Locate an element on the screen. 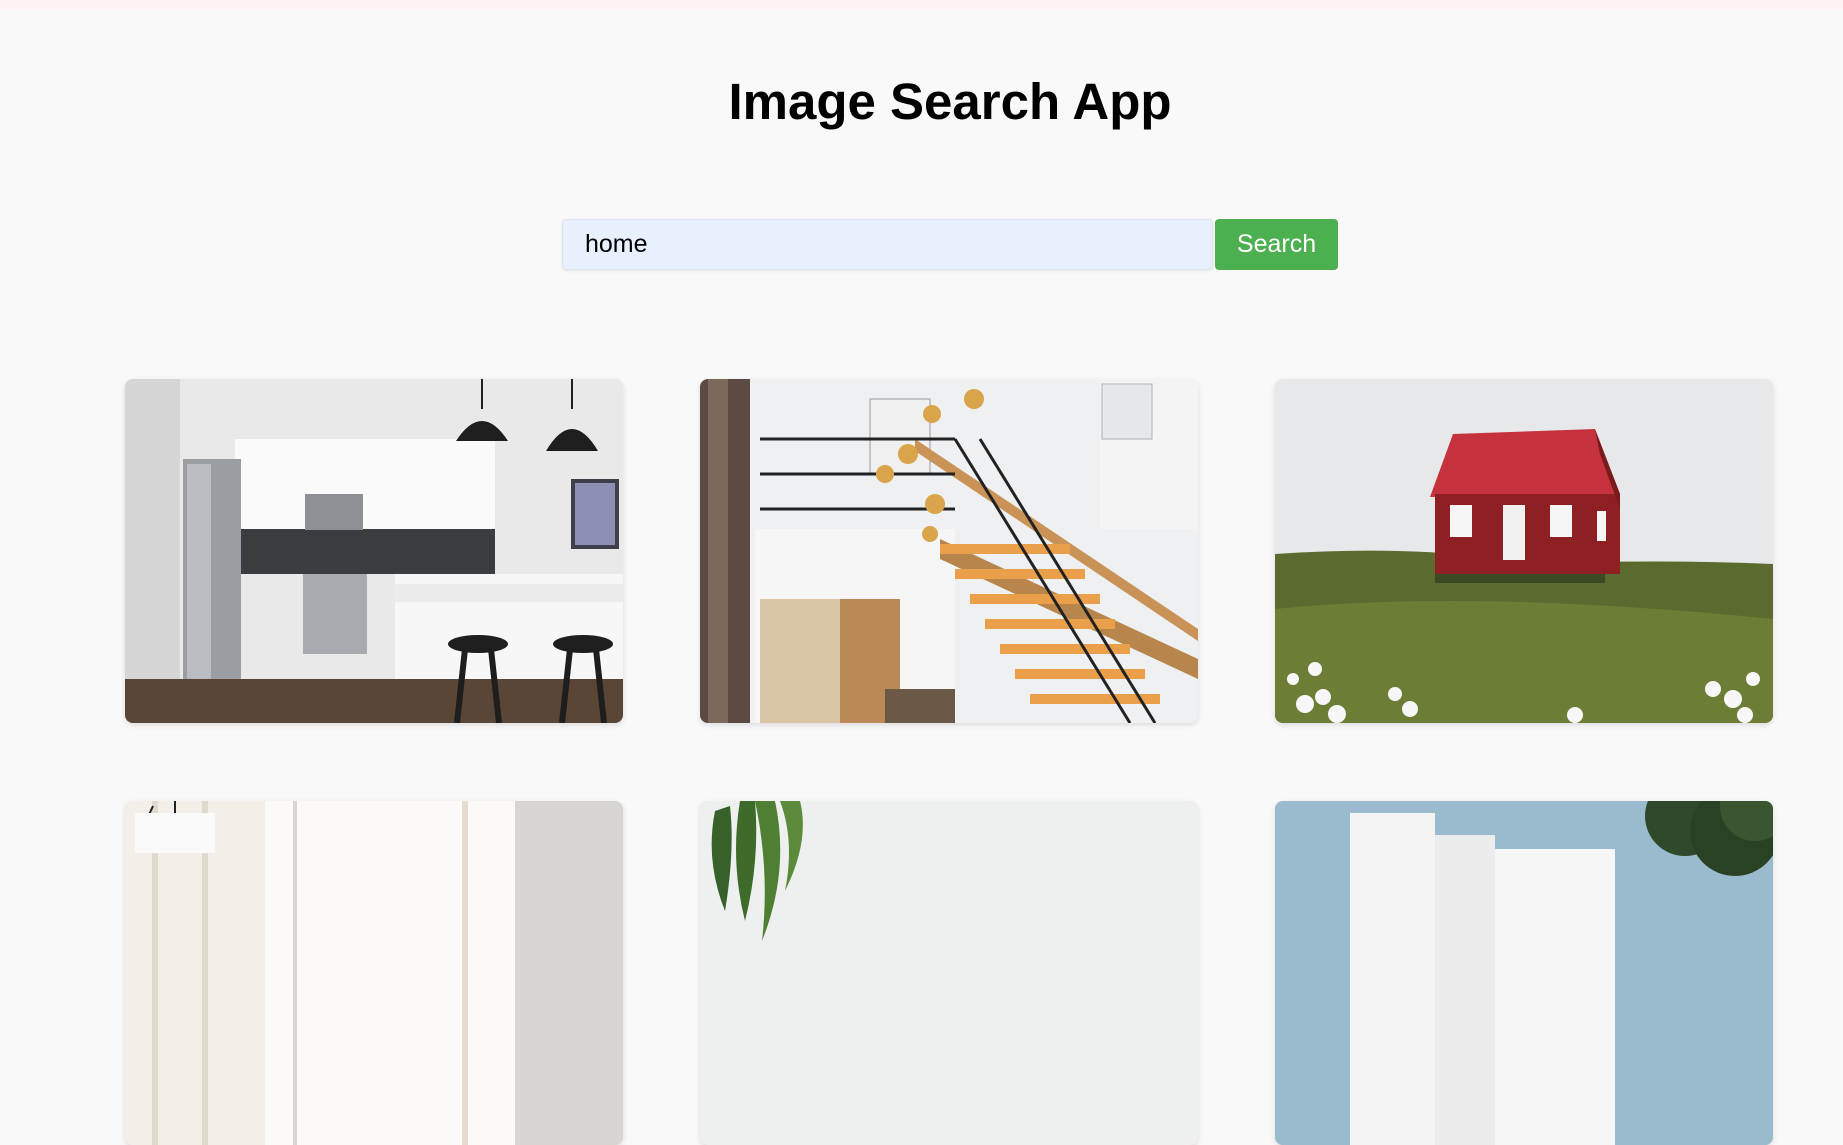 The height and width of the screenshot is (1145, 1843). search-input is located at coordinates (887, 244).